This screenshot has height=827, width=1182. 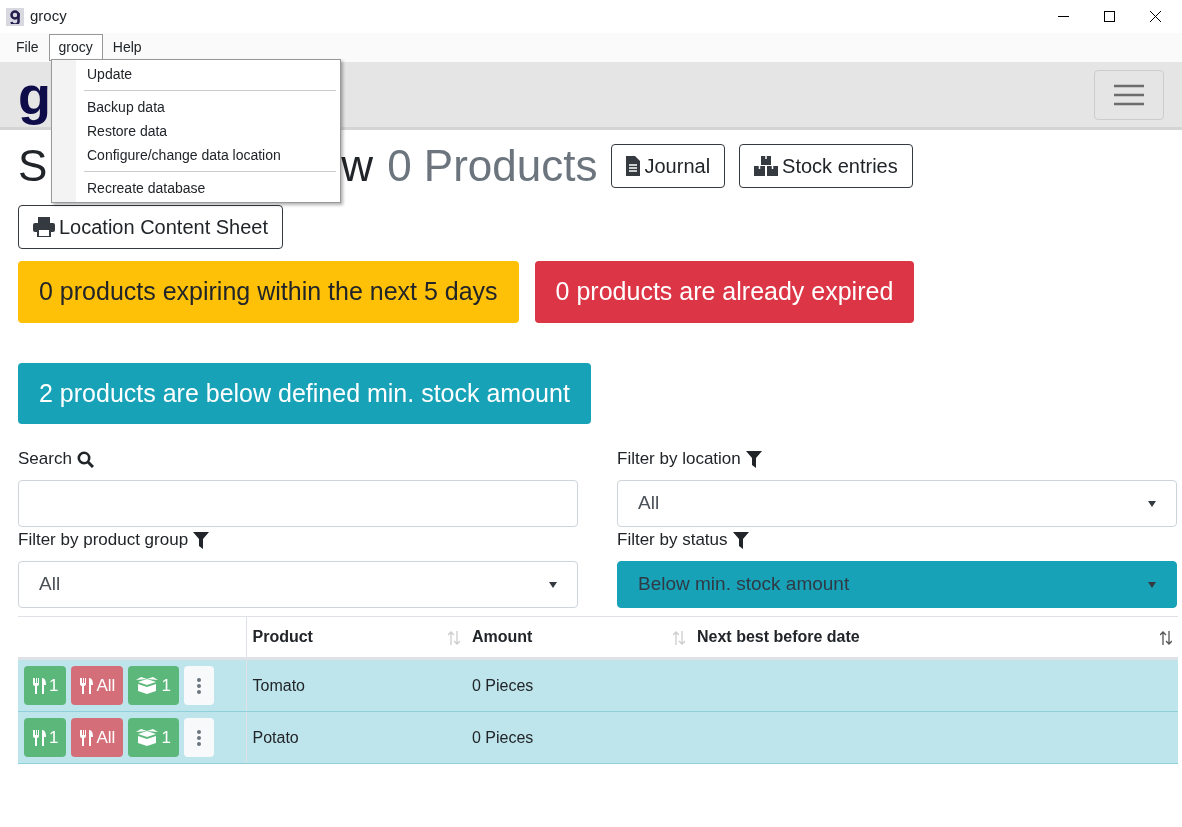 I want to click on search-field, so click(x=298, y=503).